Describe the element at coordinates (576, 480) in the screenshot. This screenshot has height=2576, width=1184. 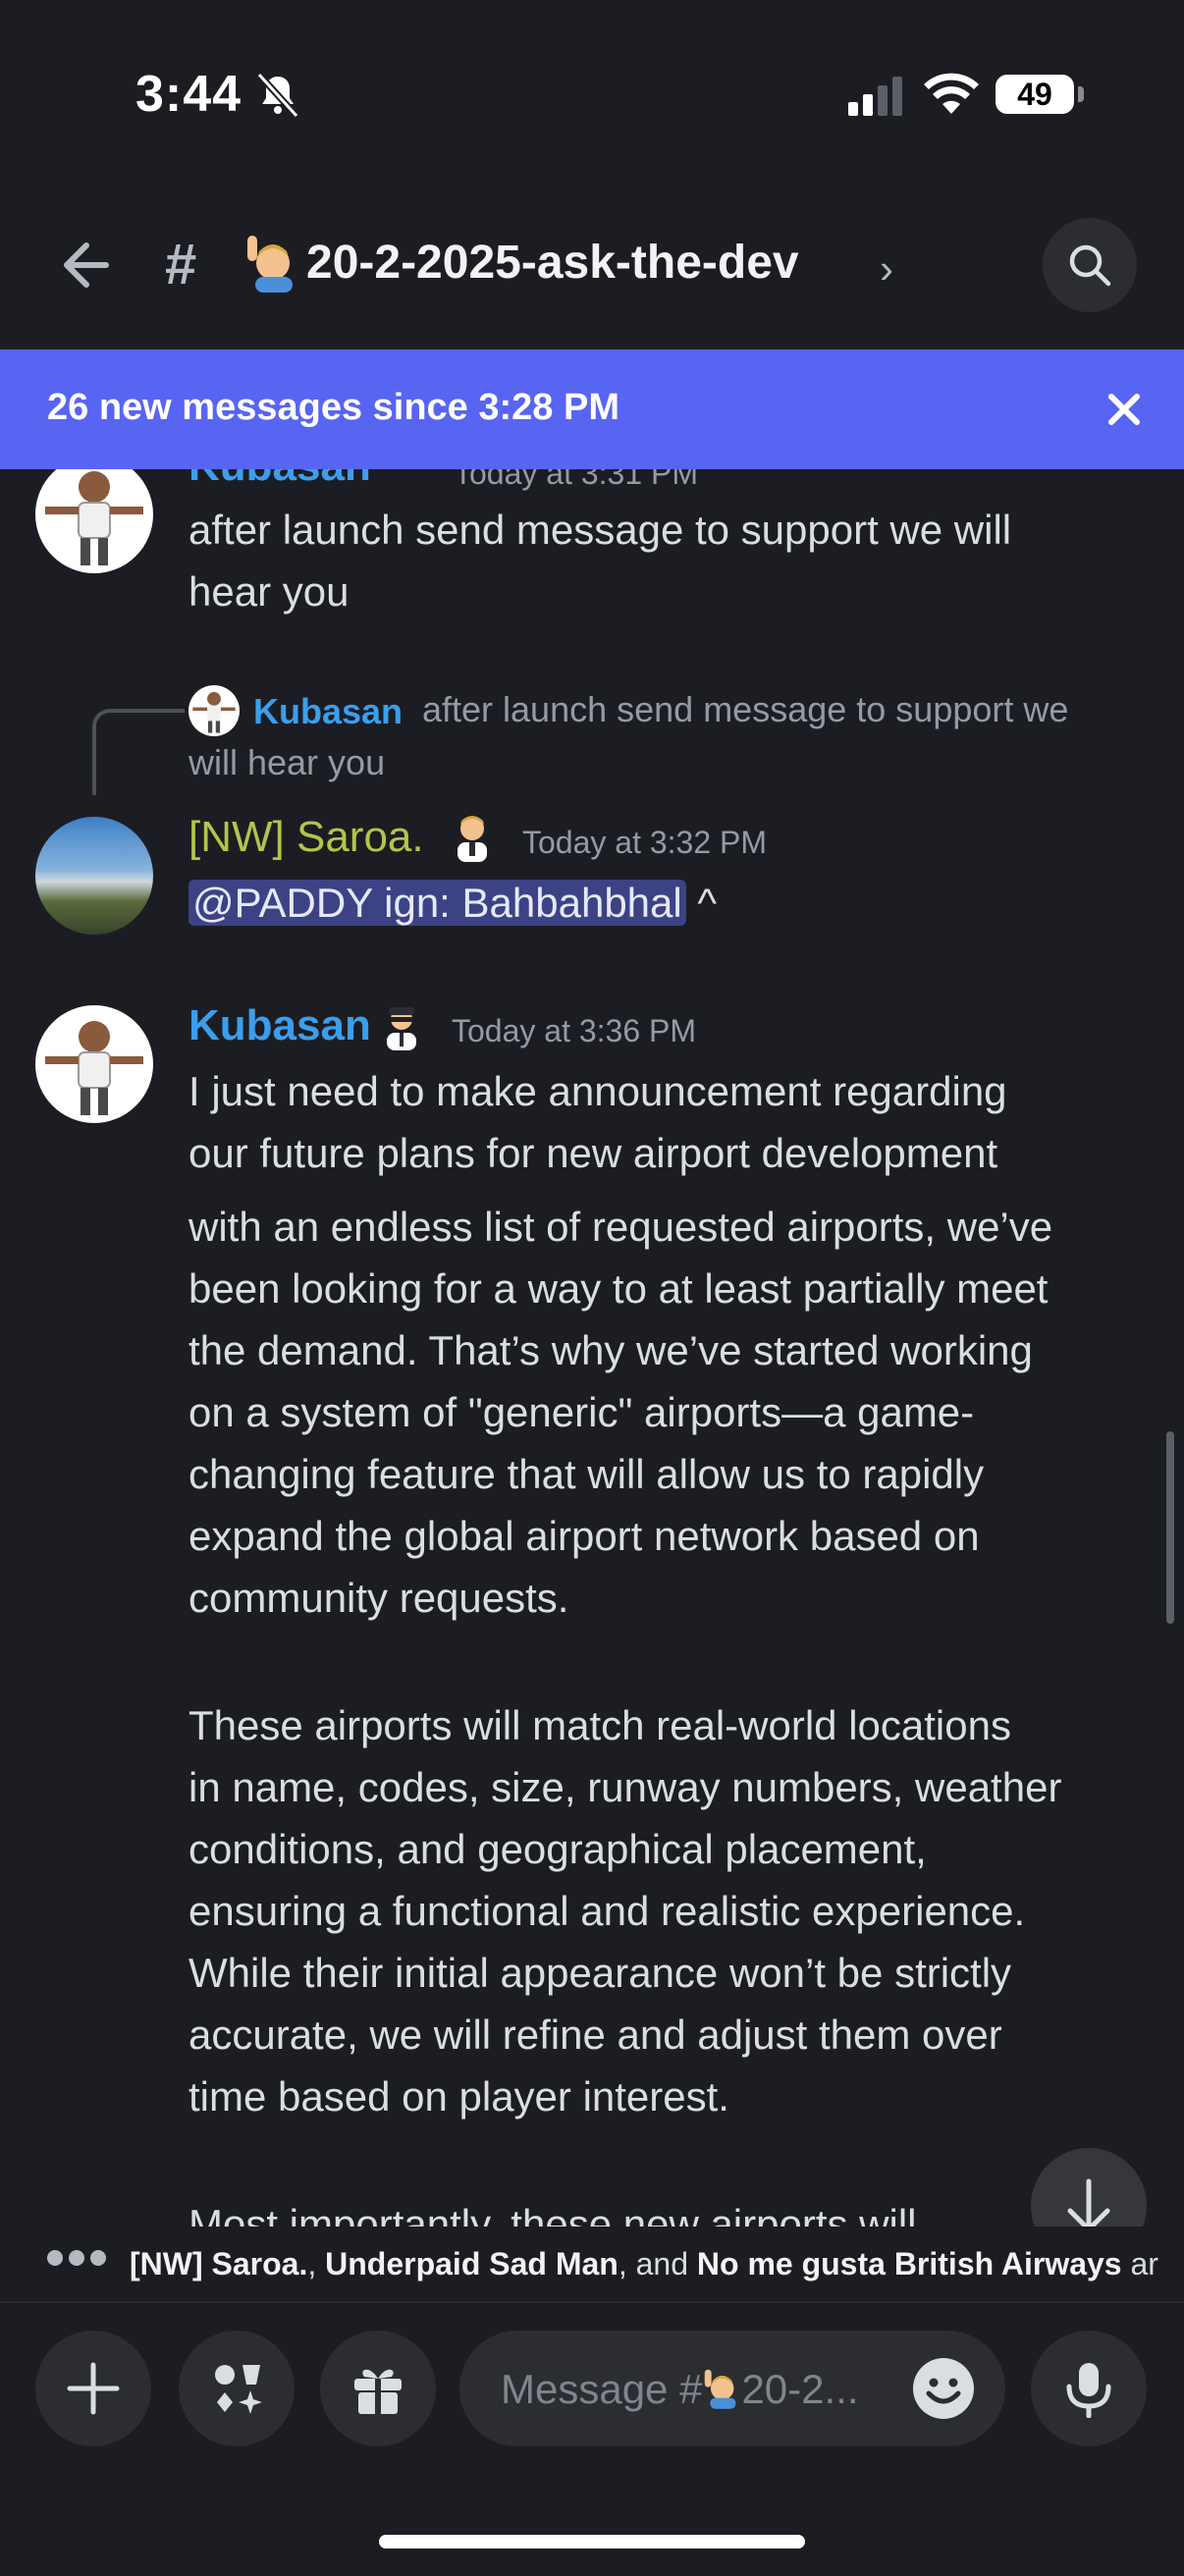
I see `message-timestamp: Today at 3:31 PM` at that location.